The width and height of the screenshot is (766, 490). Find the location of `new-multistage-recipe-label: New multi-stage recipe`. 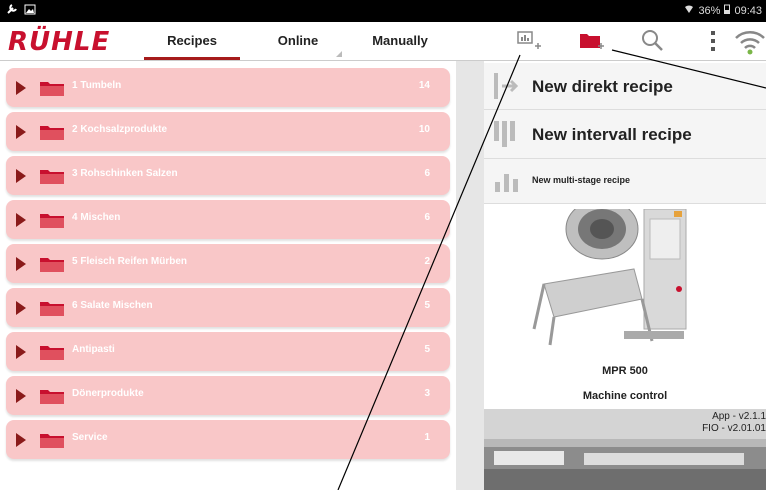

new-multistage-recipe-label: New multi-stage recipe is located at coordinates (581, 180).